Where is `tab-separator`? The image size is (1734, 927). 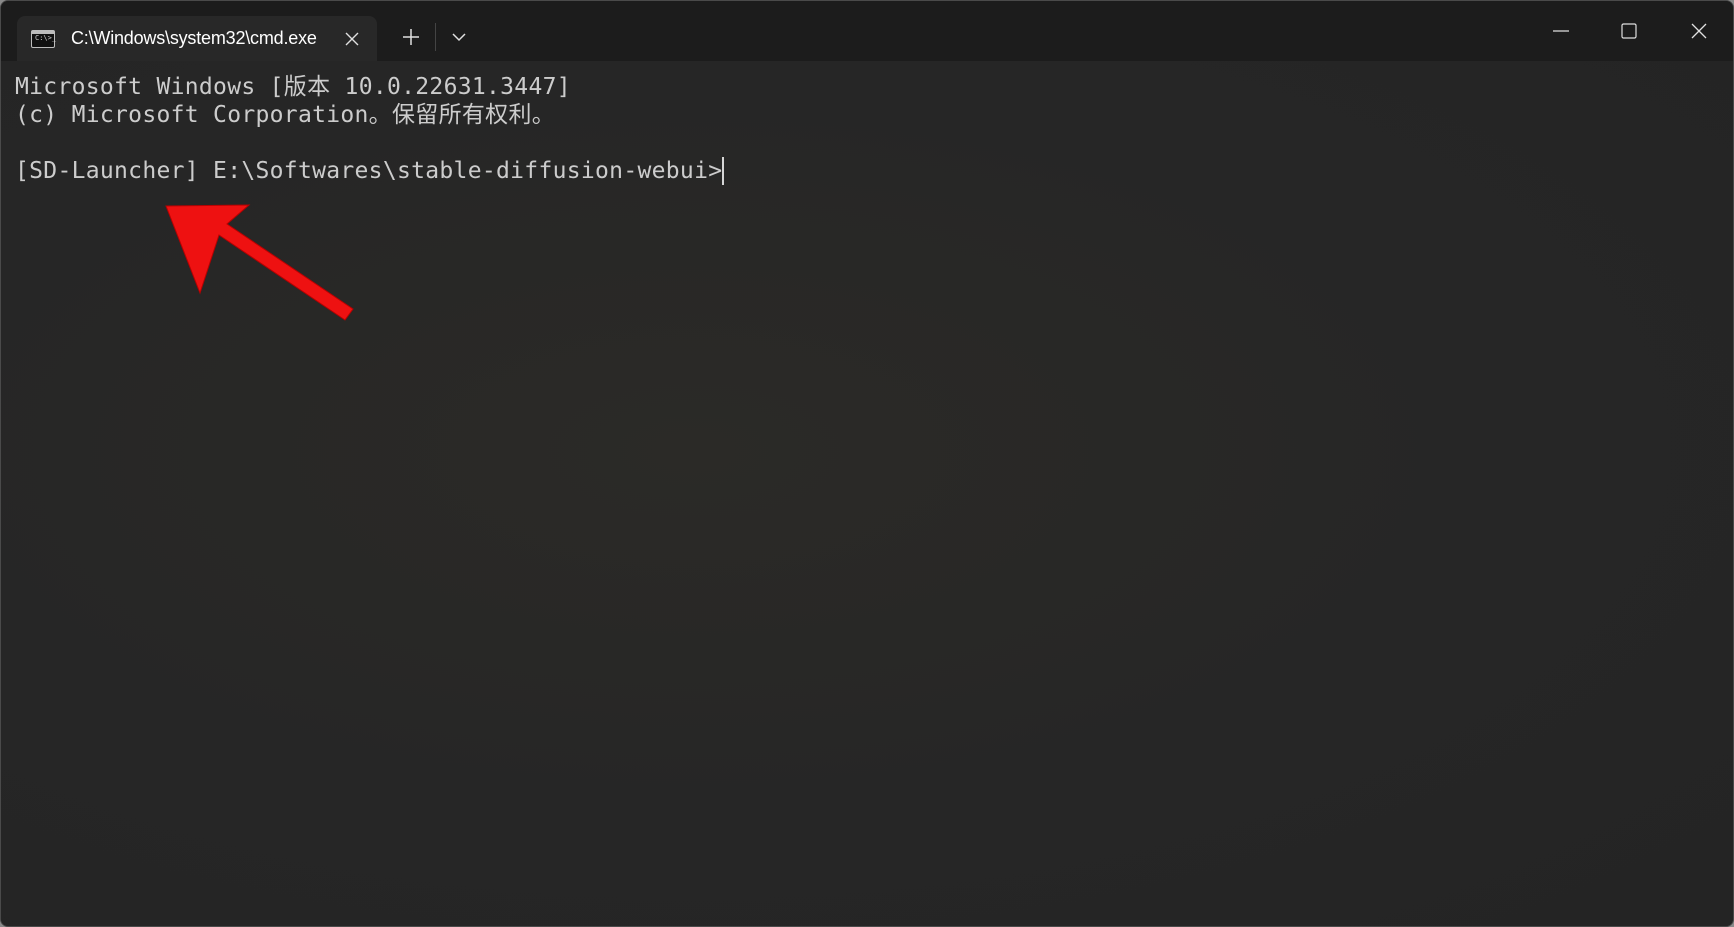 tab-separator is located at coordinates (435, 37).